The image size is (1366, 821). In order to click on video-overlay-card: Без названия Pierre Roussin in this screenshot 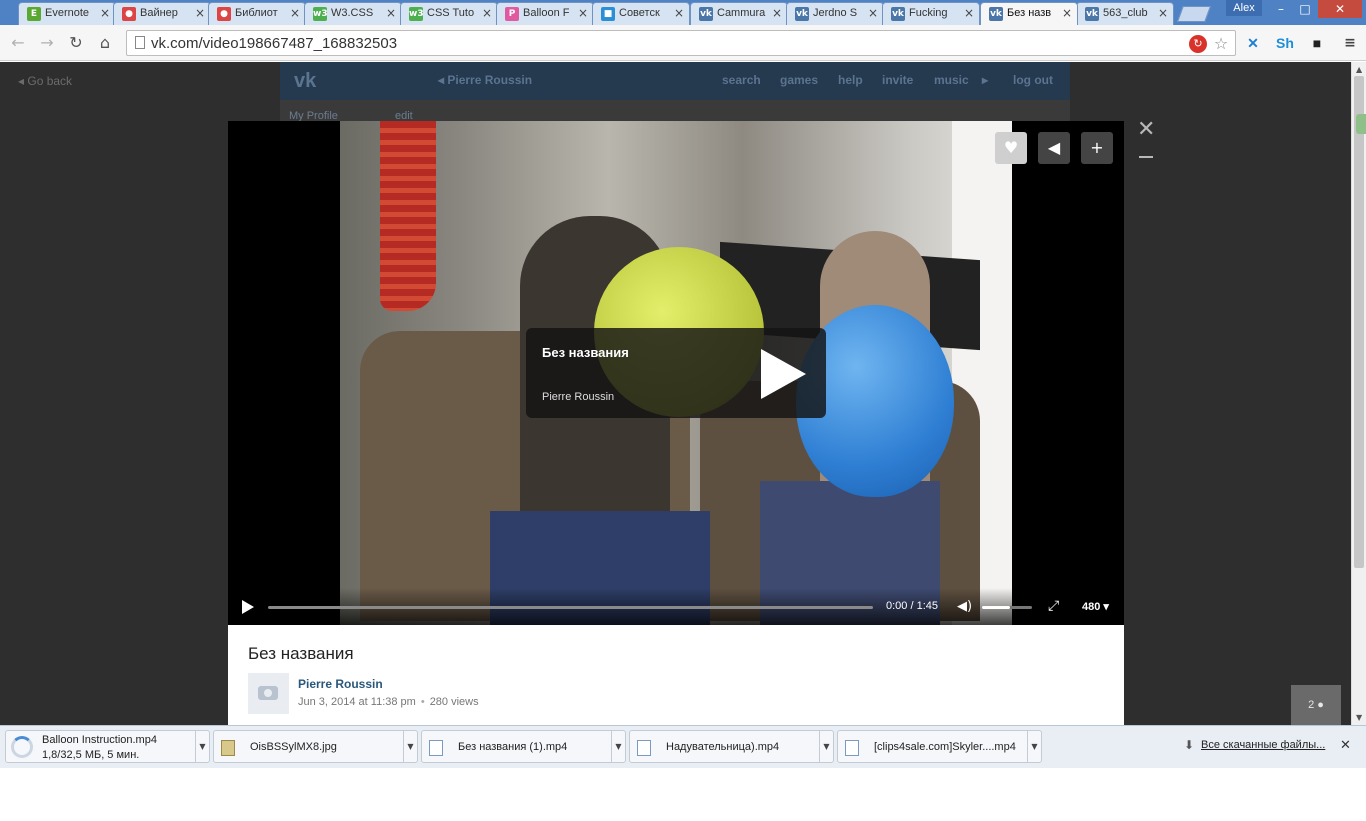, I will do `click(676, 373)`.